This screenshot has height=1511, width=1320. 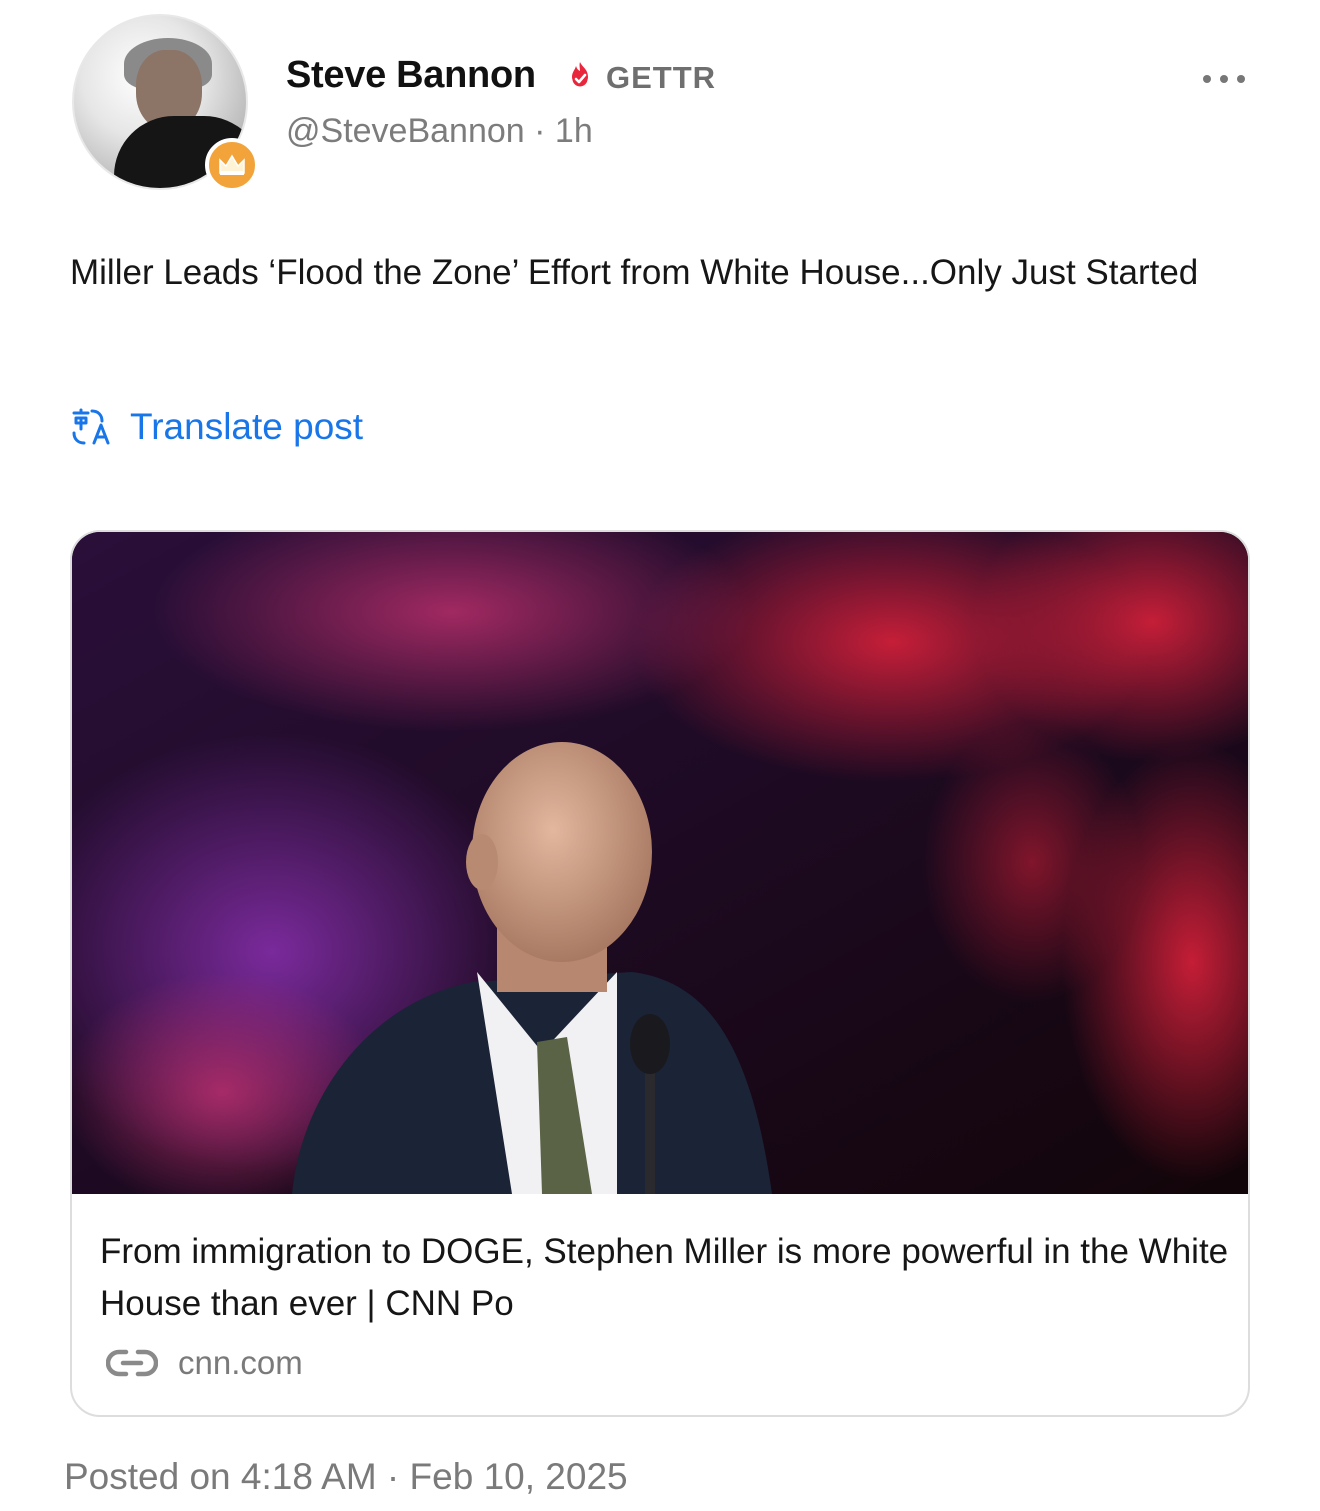 What do you see at coordinates (232, 165) in the screenshot?
I see `crown-icon` at bounding box center [232, 165].